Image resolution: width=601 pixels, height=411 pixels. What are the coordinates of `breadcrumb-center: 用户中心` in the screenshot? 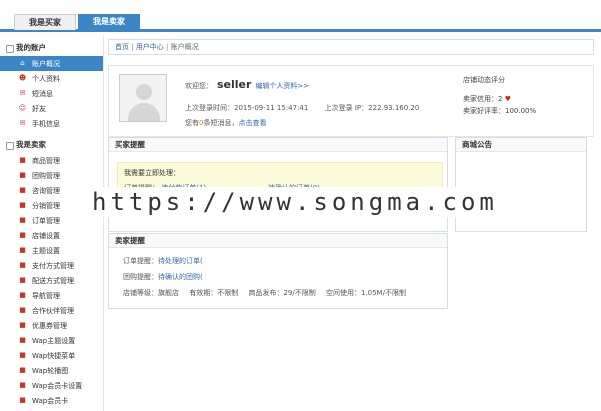 It's located at (150, 47).